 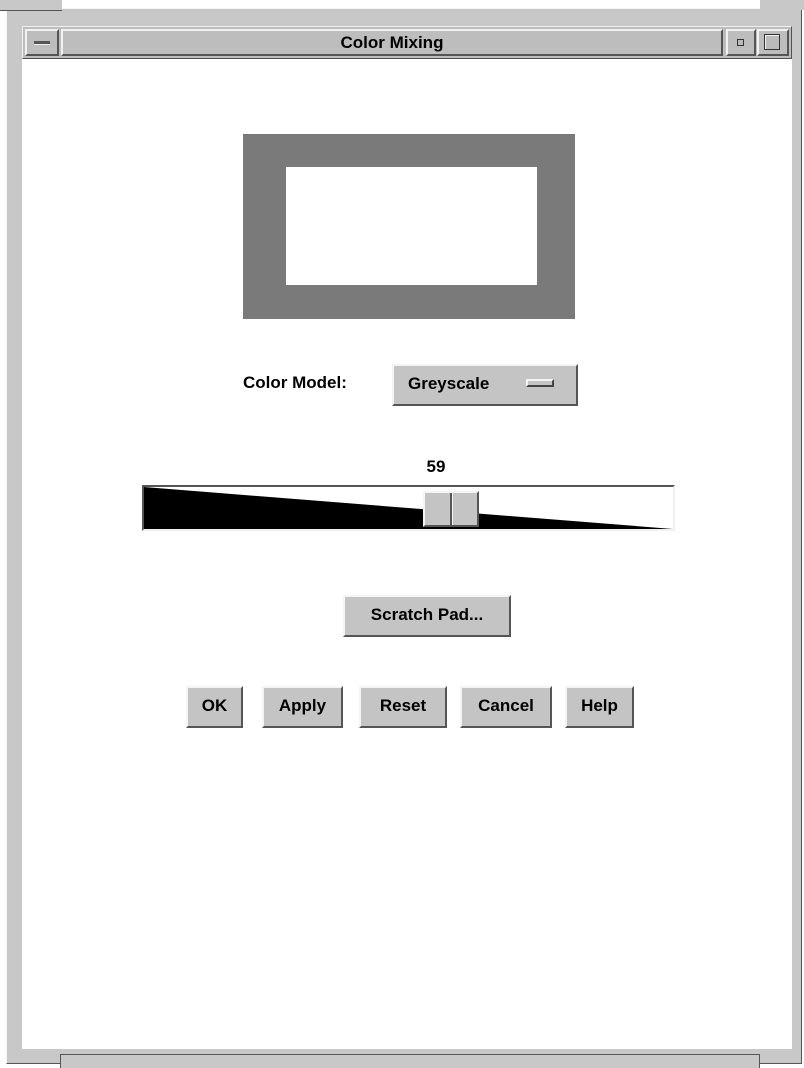 I want to click on minimize-button, so click(x=741, y=42).